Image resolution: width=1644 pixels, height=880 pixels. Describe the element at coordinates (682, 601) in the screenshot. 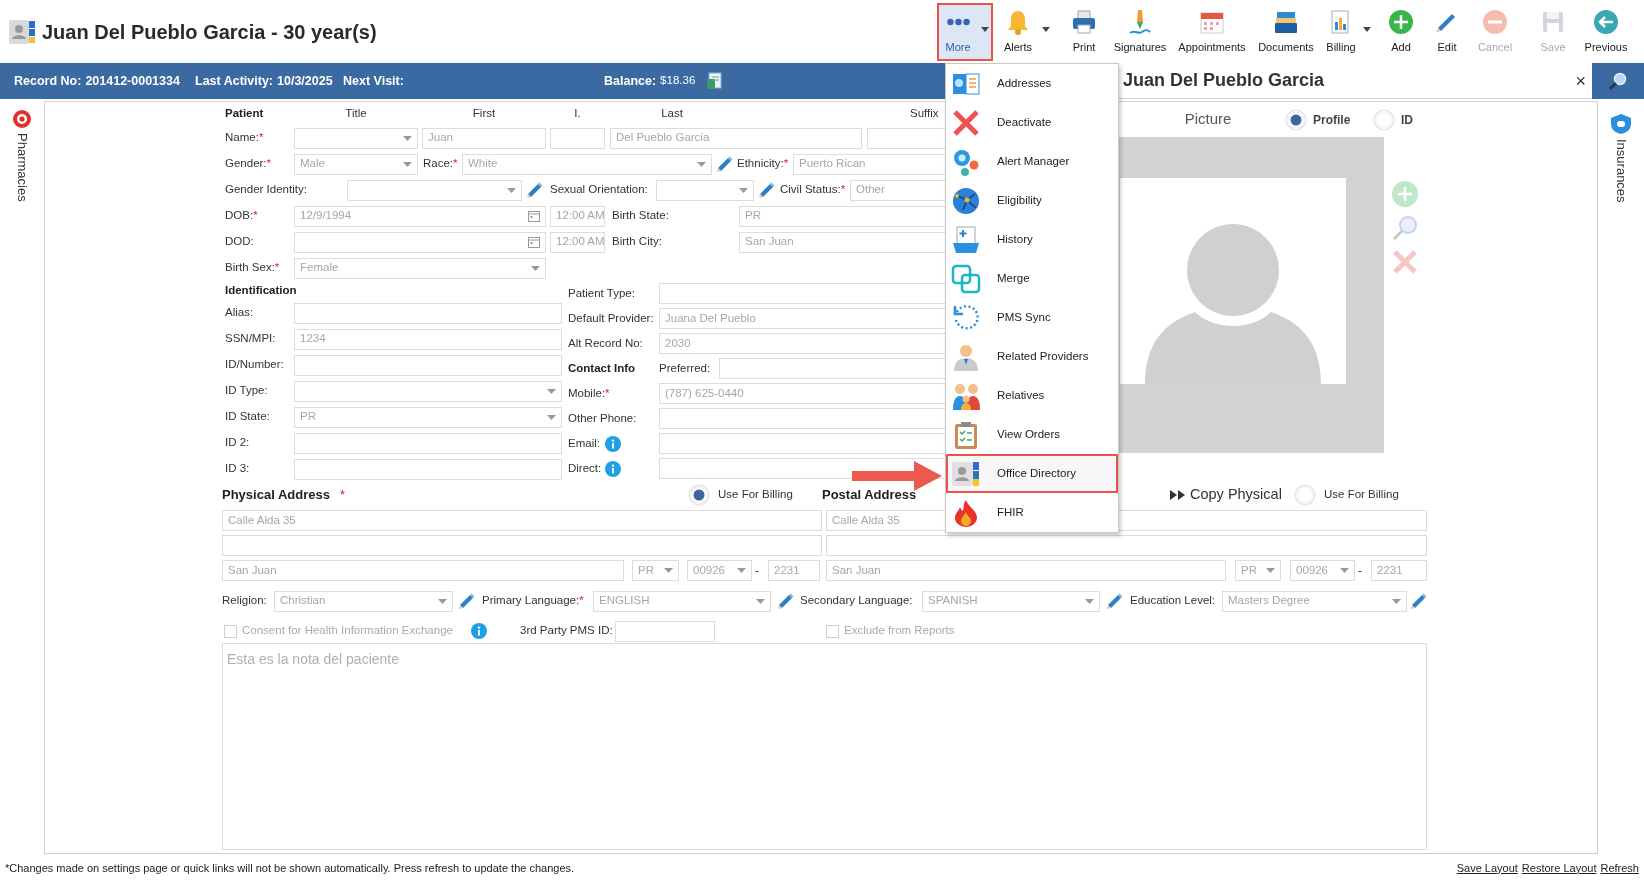

I see `dropdown-field: ENGLISH` at that location.